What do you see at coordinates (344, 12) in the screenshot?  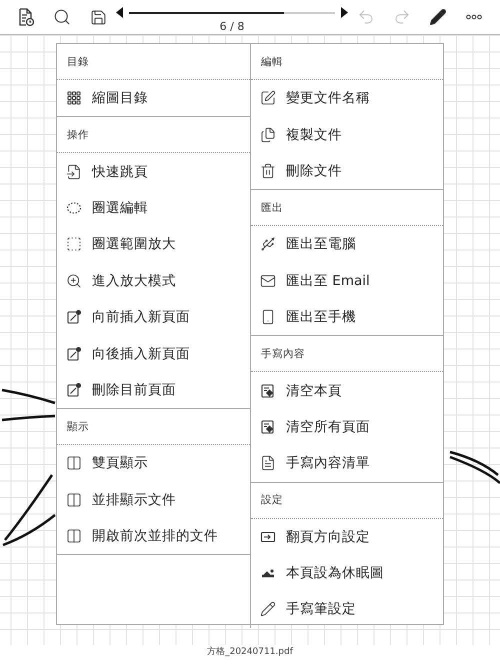 I see `next-page-icon` at bounding box center [344, 12].